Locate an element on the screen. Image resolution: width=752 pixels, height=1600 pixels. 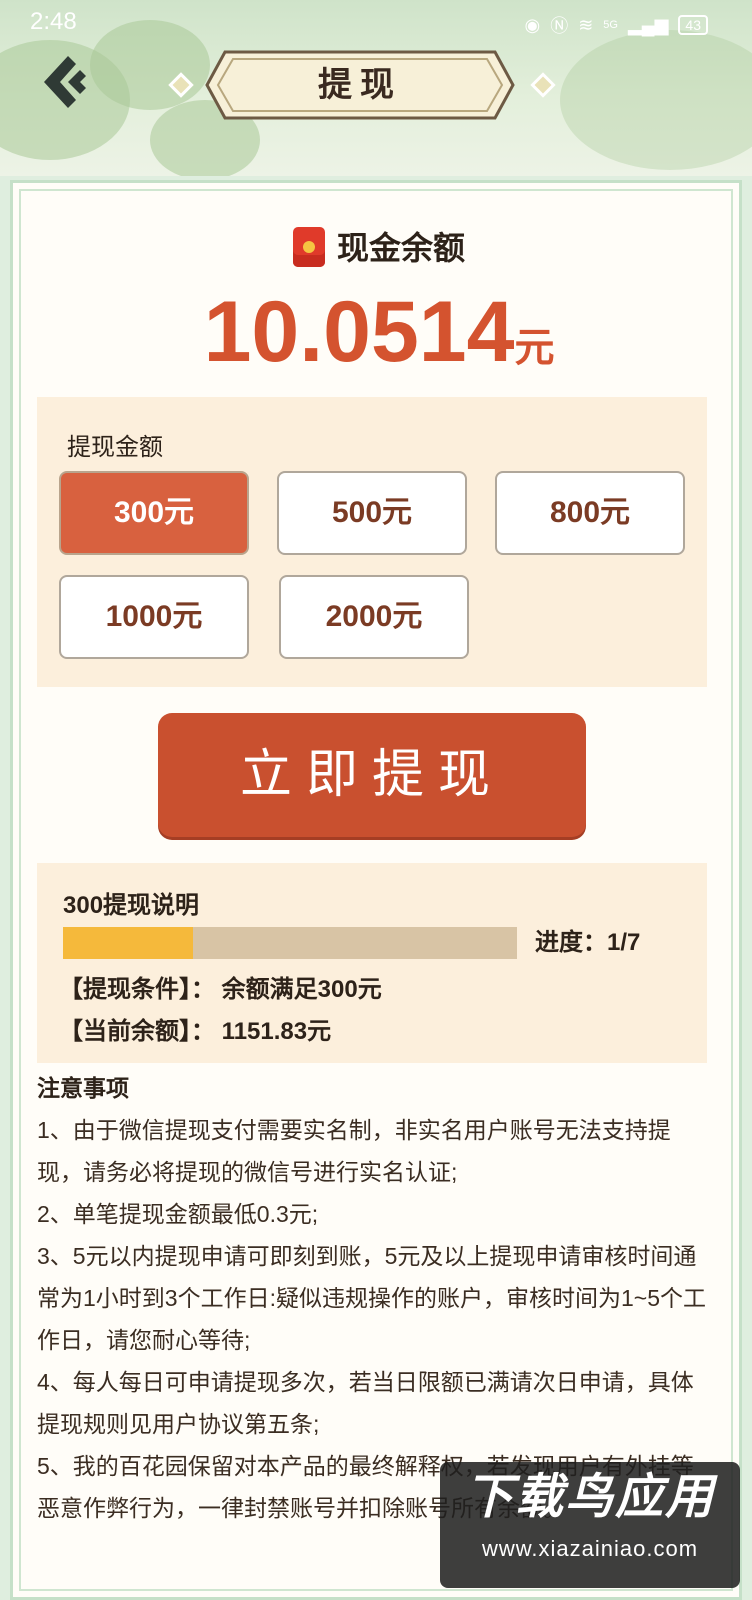
signal-icon: ▂▄▆ is located at coordinates (648, 24).